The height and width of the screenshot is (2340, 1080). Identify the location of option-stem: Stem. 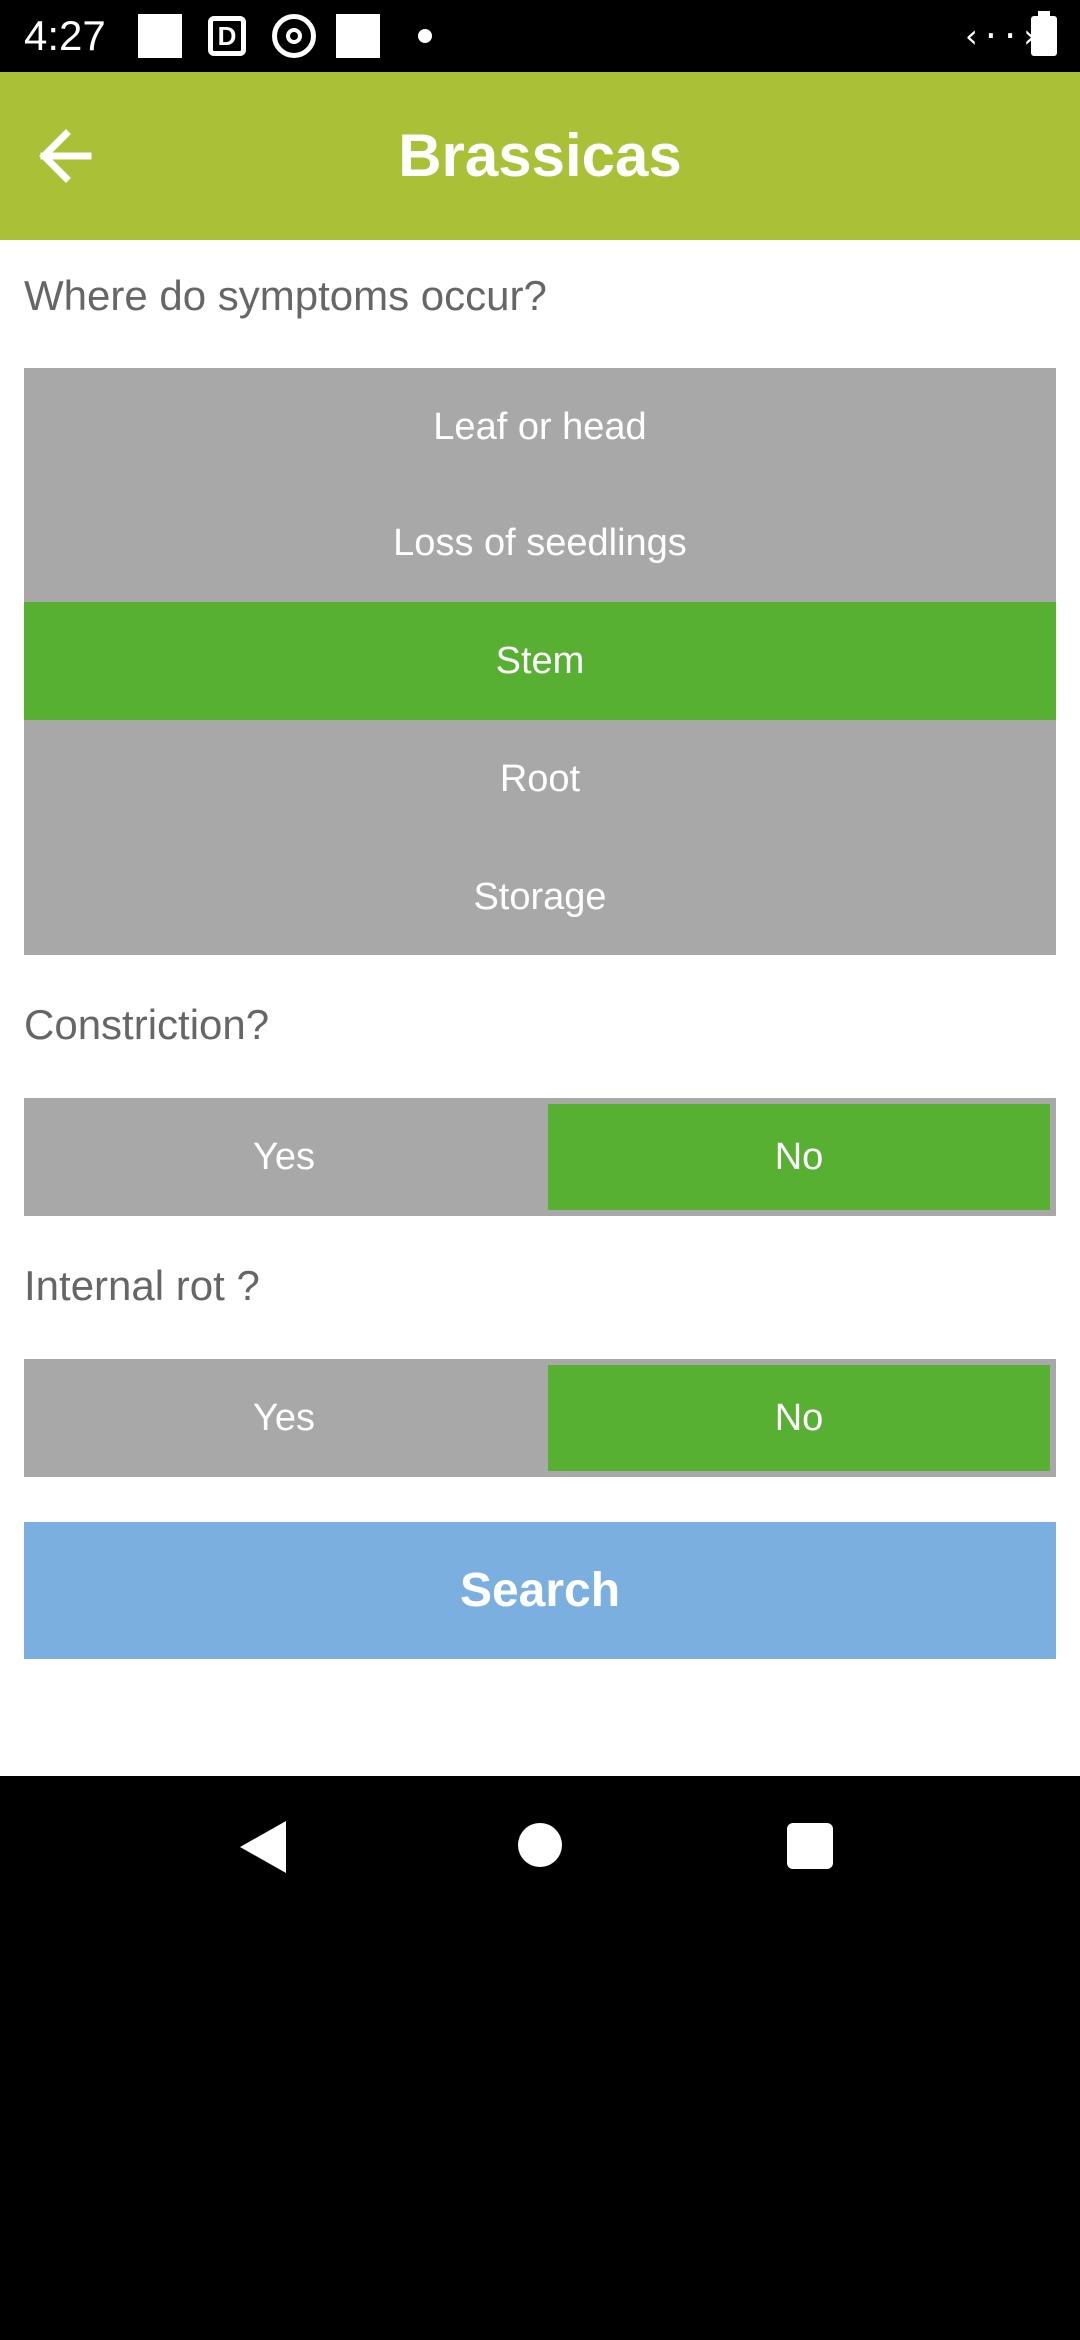
(540, 661).